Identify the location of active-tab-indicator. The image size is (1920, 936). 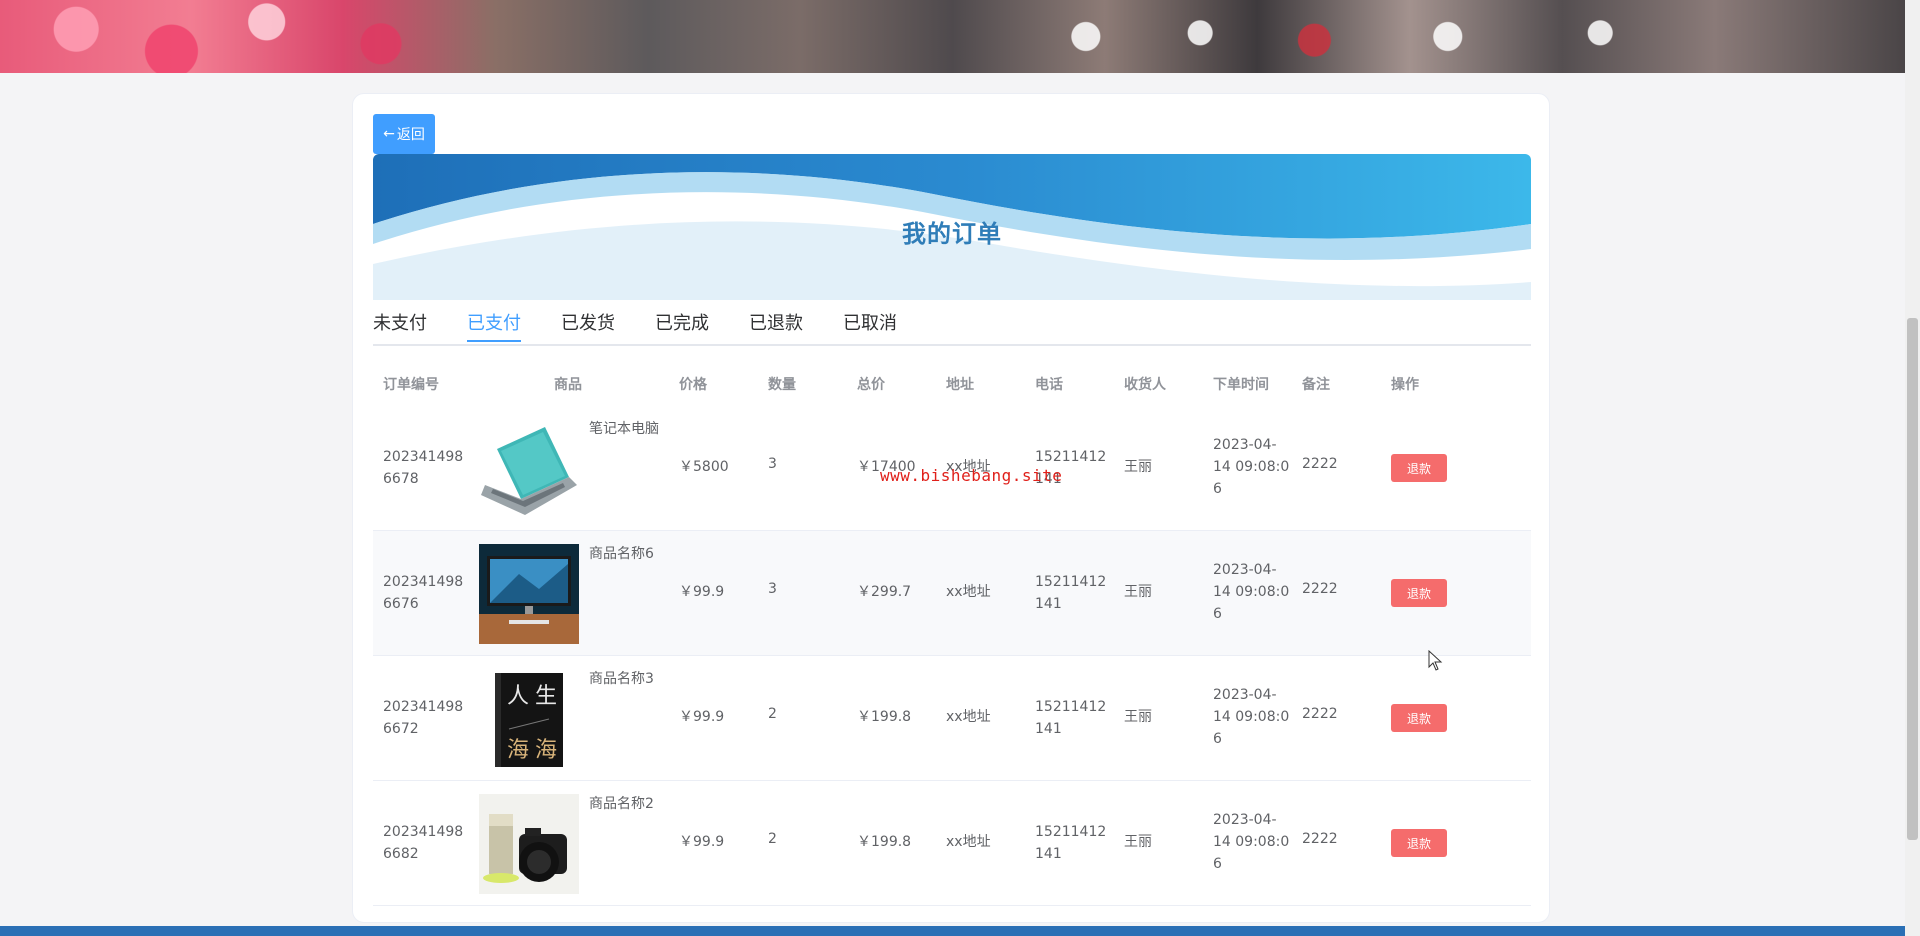
(494, 341).